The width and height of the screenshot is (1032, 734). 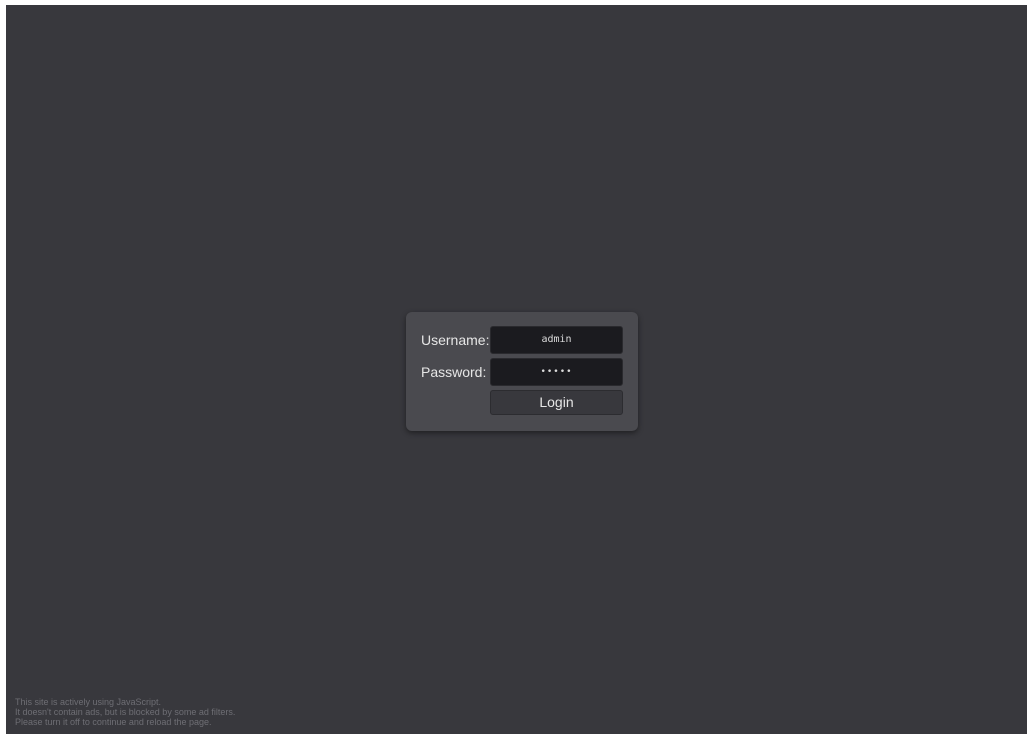 What do you see at coordinates (455, 340) in the screenshot?
I see `username-label: Username:` at bounding box center [455, 340].